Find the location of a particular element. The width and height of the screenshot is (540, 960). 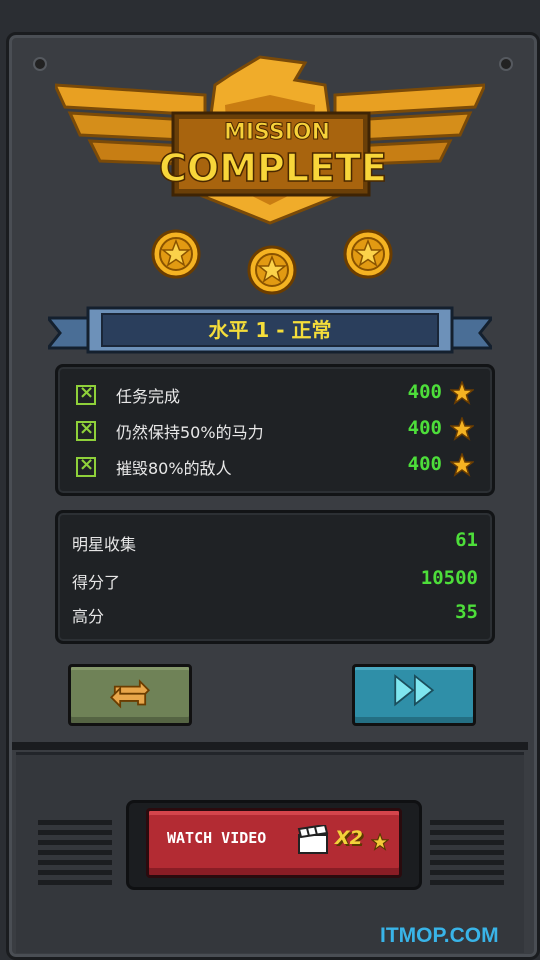

objective-label: 摧毁80%的敌人 is located at coordinates (174, 468).